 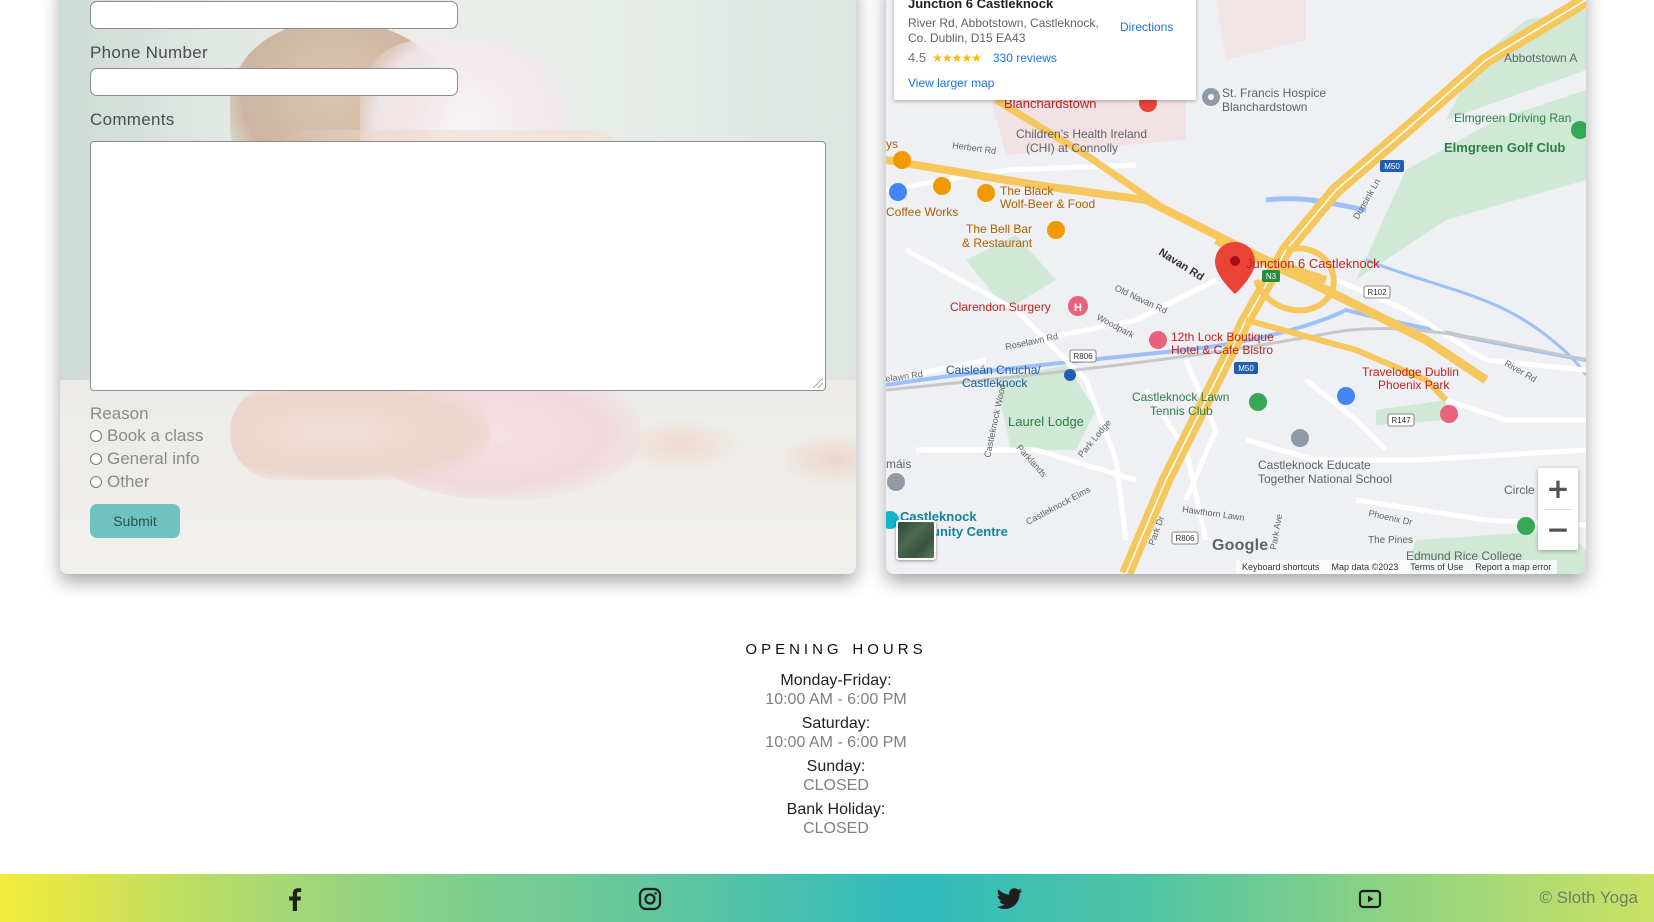 I want to click on svg-text: Park Ave, so click(x=1276, y=531).